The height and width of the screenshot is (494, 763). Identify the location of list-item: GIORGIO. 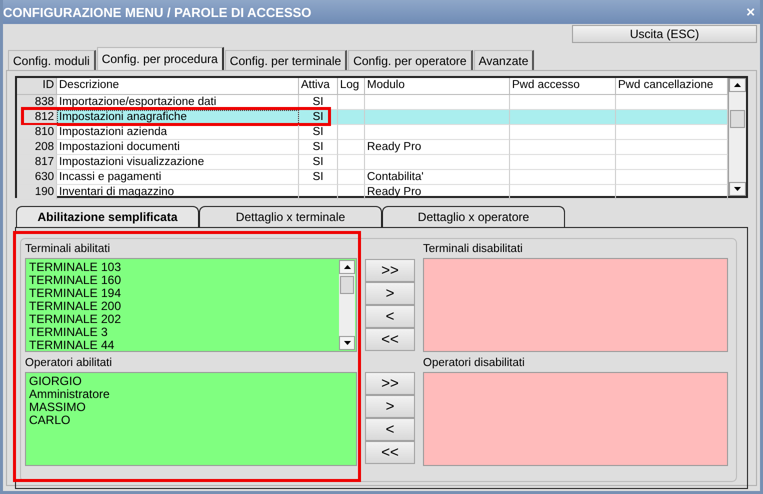
(191, 381).